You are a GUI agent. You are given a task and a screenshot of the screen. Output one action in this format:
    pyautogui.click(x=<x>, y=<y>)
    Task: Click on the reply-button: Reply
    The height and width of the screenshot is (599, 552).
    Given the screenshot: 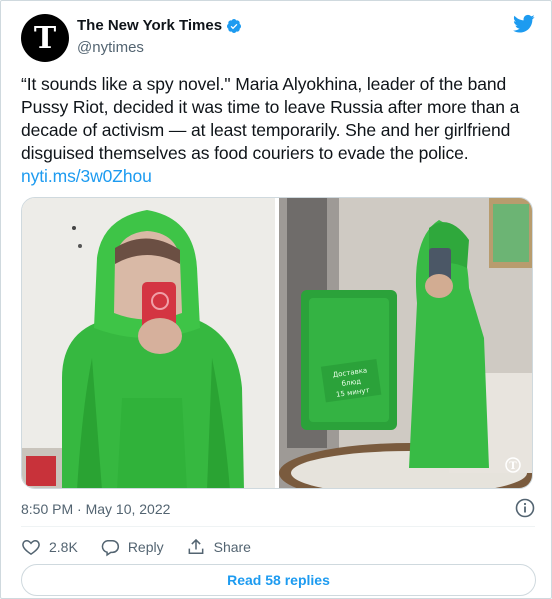 What is the action you would take?
    pyautogui.click(x=132, y=547)
    